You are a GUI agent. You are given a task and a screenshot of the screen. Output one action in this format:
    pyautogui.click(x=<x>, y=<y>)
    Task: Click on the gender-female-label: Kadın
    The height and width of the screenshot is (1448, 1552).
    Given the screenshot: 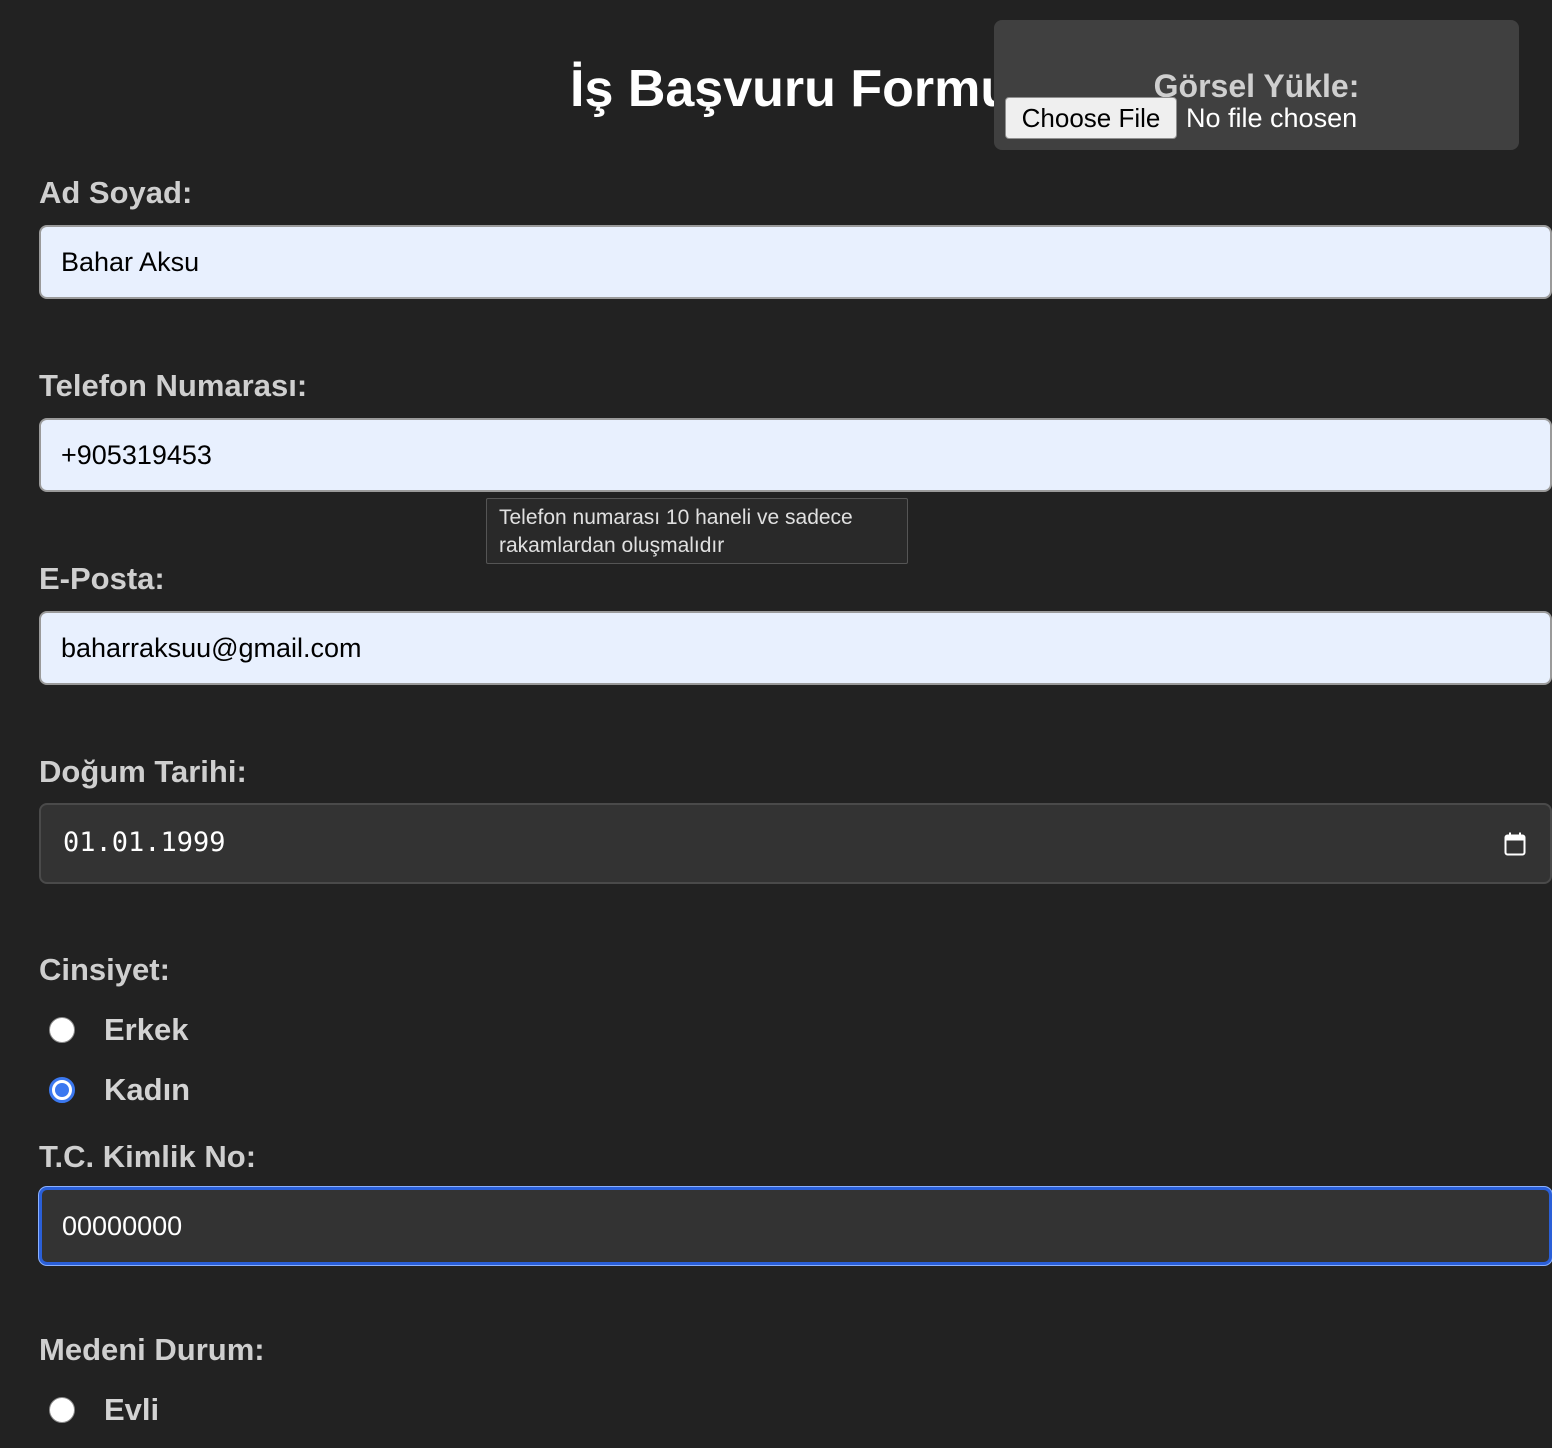 What is the action you would take?
    pyautogui.click(x=147, y=1090)
    